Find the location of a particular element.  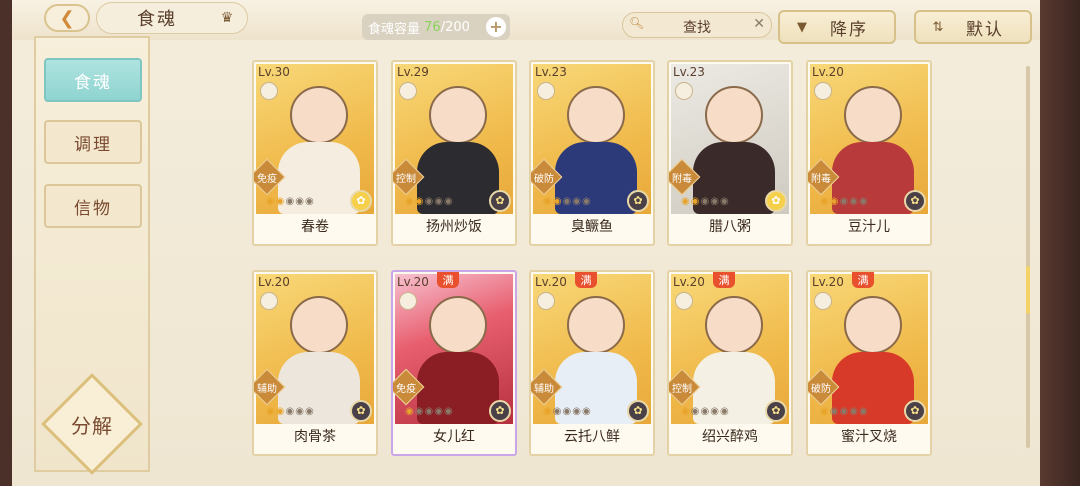

role-tag-label: 免疫 is located at coordinates (406, 389).